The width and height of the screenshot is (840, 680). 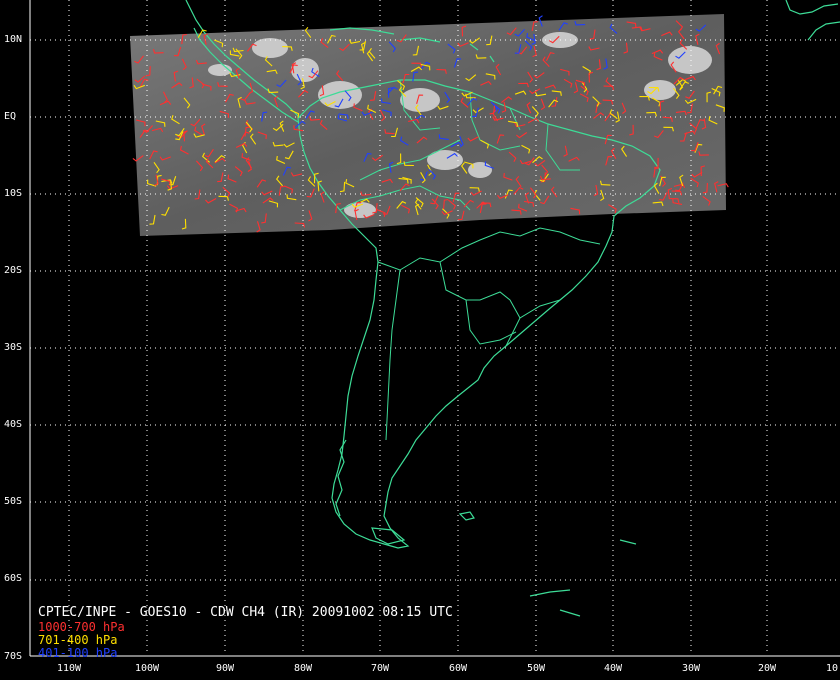 I want to click on lat-label-10s: 10S, so click(x=13, y=193).